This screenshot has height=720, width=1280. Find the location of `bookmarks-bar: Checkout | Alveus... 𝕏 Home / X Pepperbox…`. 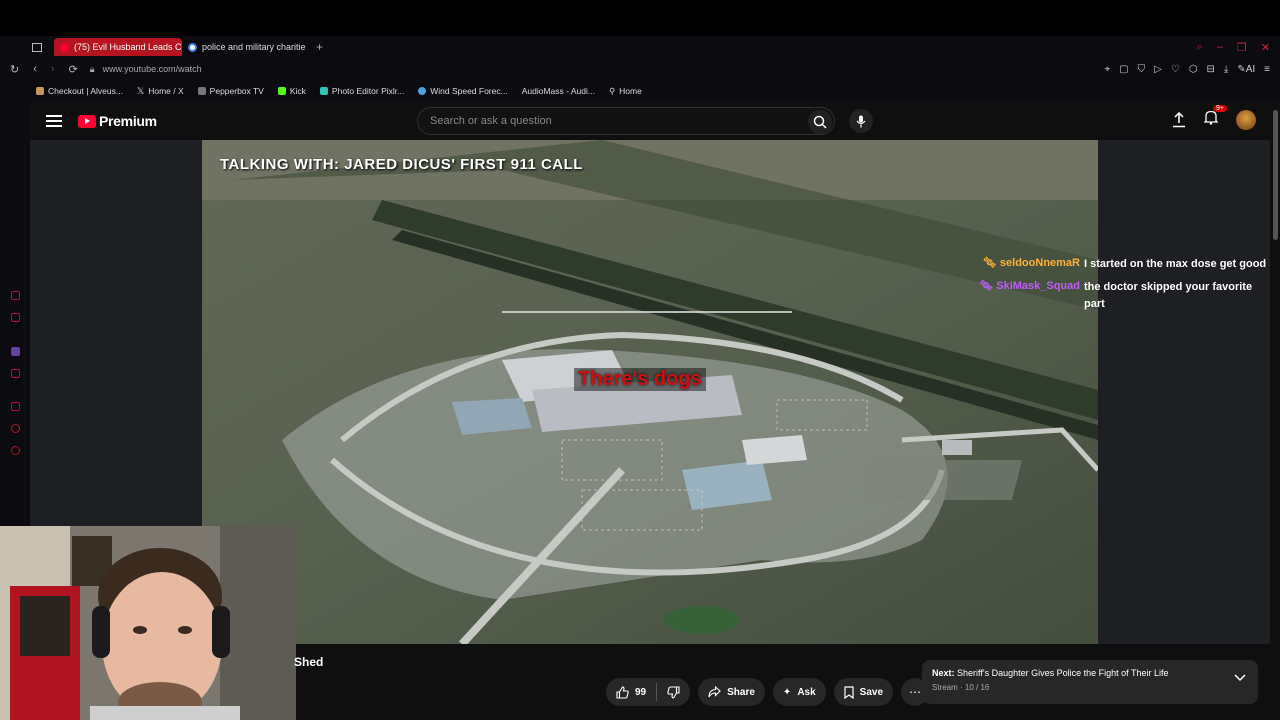

bookmarks-bar: Checkout | Alveus... 𝕏 Home / X Pepperbox… is located at coordinates (640, 91).